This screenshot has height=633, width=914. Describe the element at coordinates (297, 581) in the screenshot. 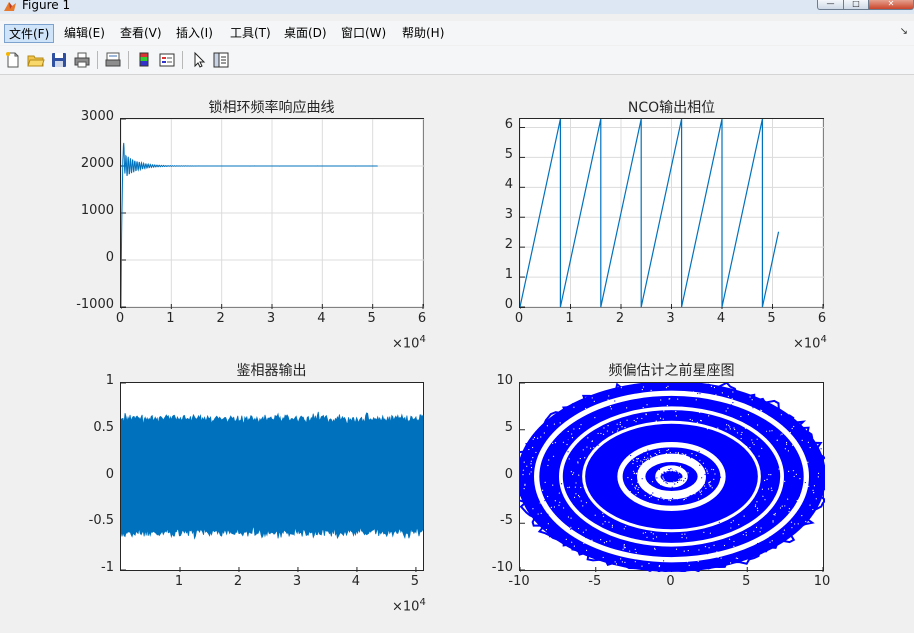

I see `x-tick-label: 3` at that location.